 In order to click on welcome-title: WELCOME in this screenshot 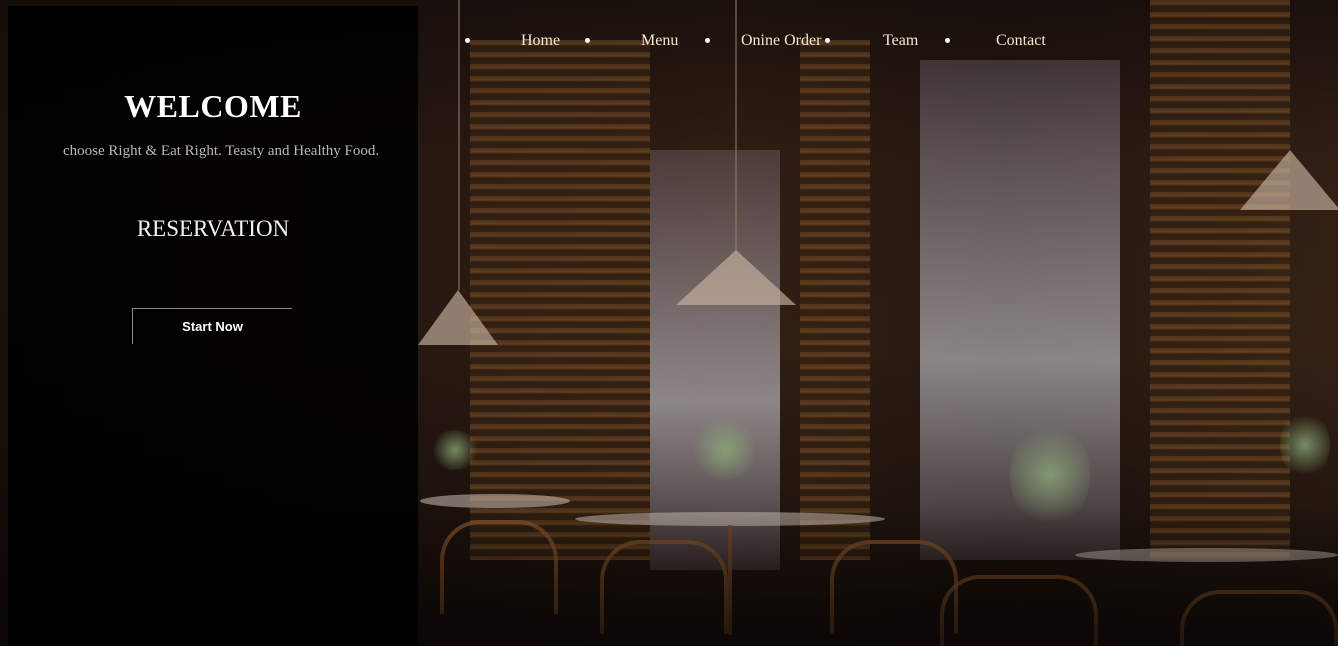, I will do `click(213, 106)`.